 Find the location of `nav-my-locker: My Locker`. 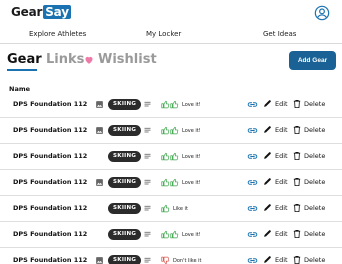

nav-my-locker: My Locker is located at coordinates (163, 34).